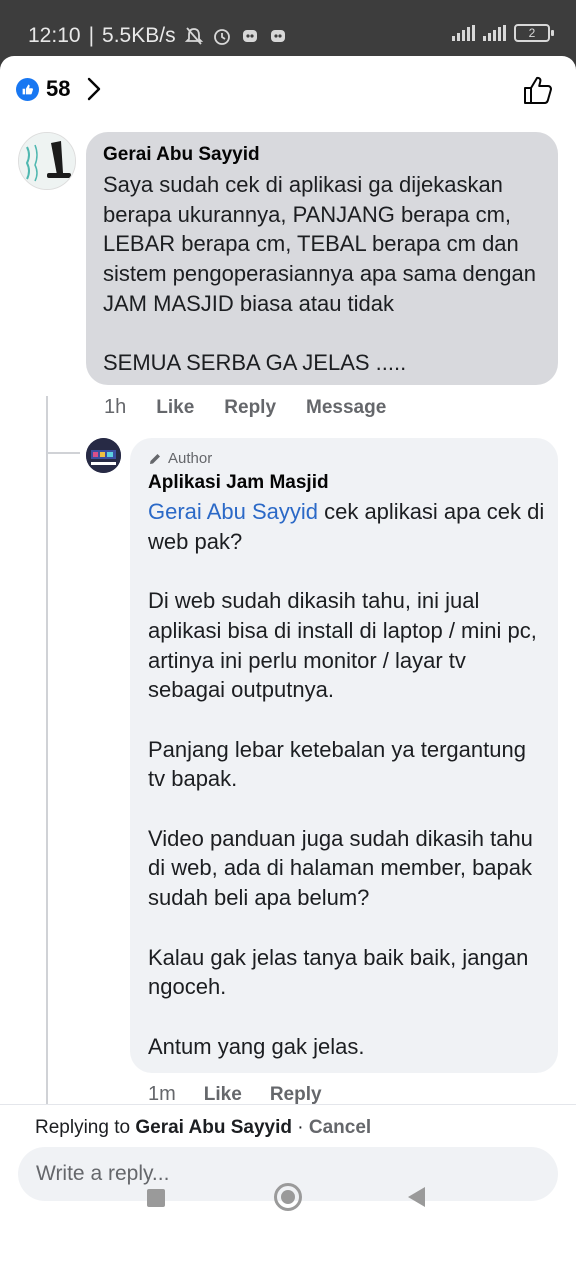  What do you see at coordinates (156, 1198) in the screenshot?
I see `recent-apps-icon` at bounding box center [156, 1198].